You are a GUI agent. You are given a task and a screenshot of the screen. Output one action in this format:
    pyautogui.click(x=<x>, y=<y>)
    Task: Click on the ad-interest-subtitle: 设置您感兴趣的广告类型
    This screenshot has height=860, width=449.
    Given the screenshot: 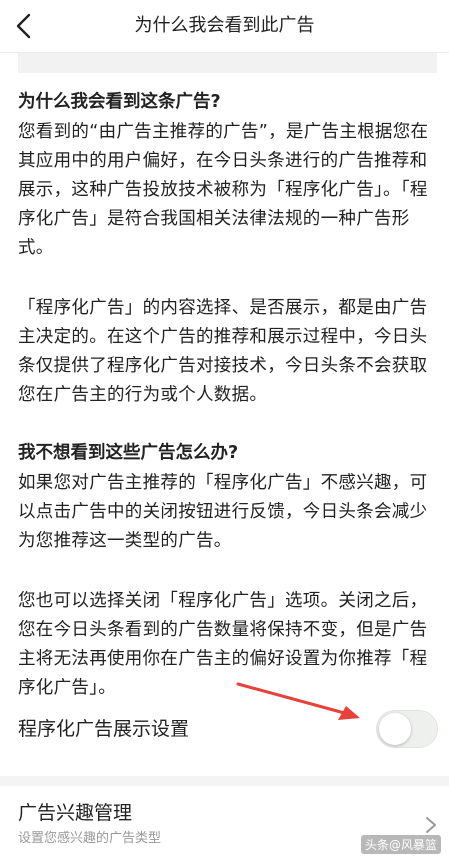 What is the action you would take?
    pyautogui.click(x=90, y=838)
    